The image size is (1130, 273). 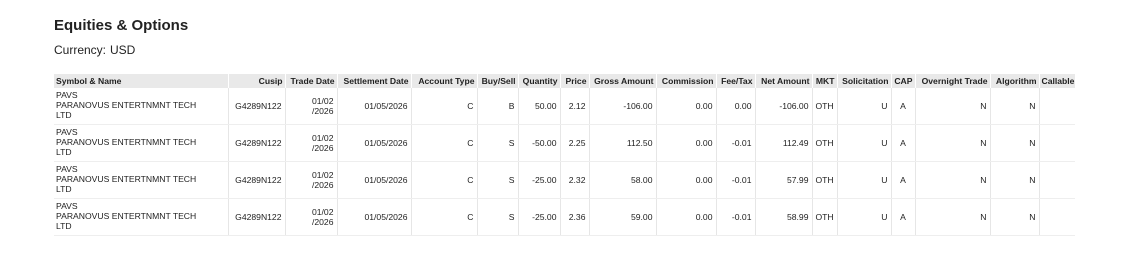 I want to click on net-amount-cell: 57.99, so click(x=783, y=180).